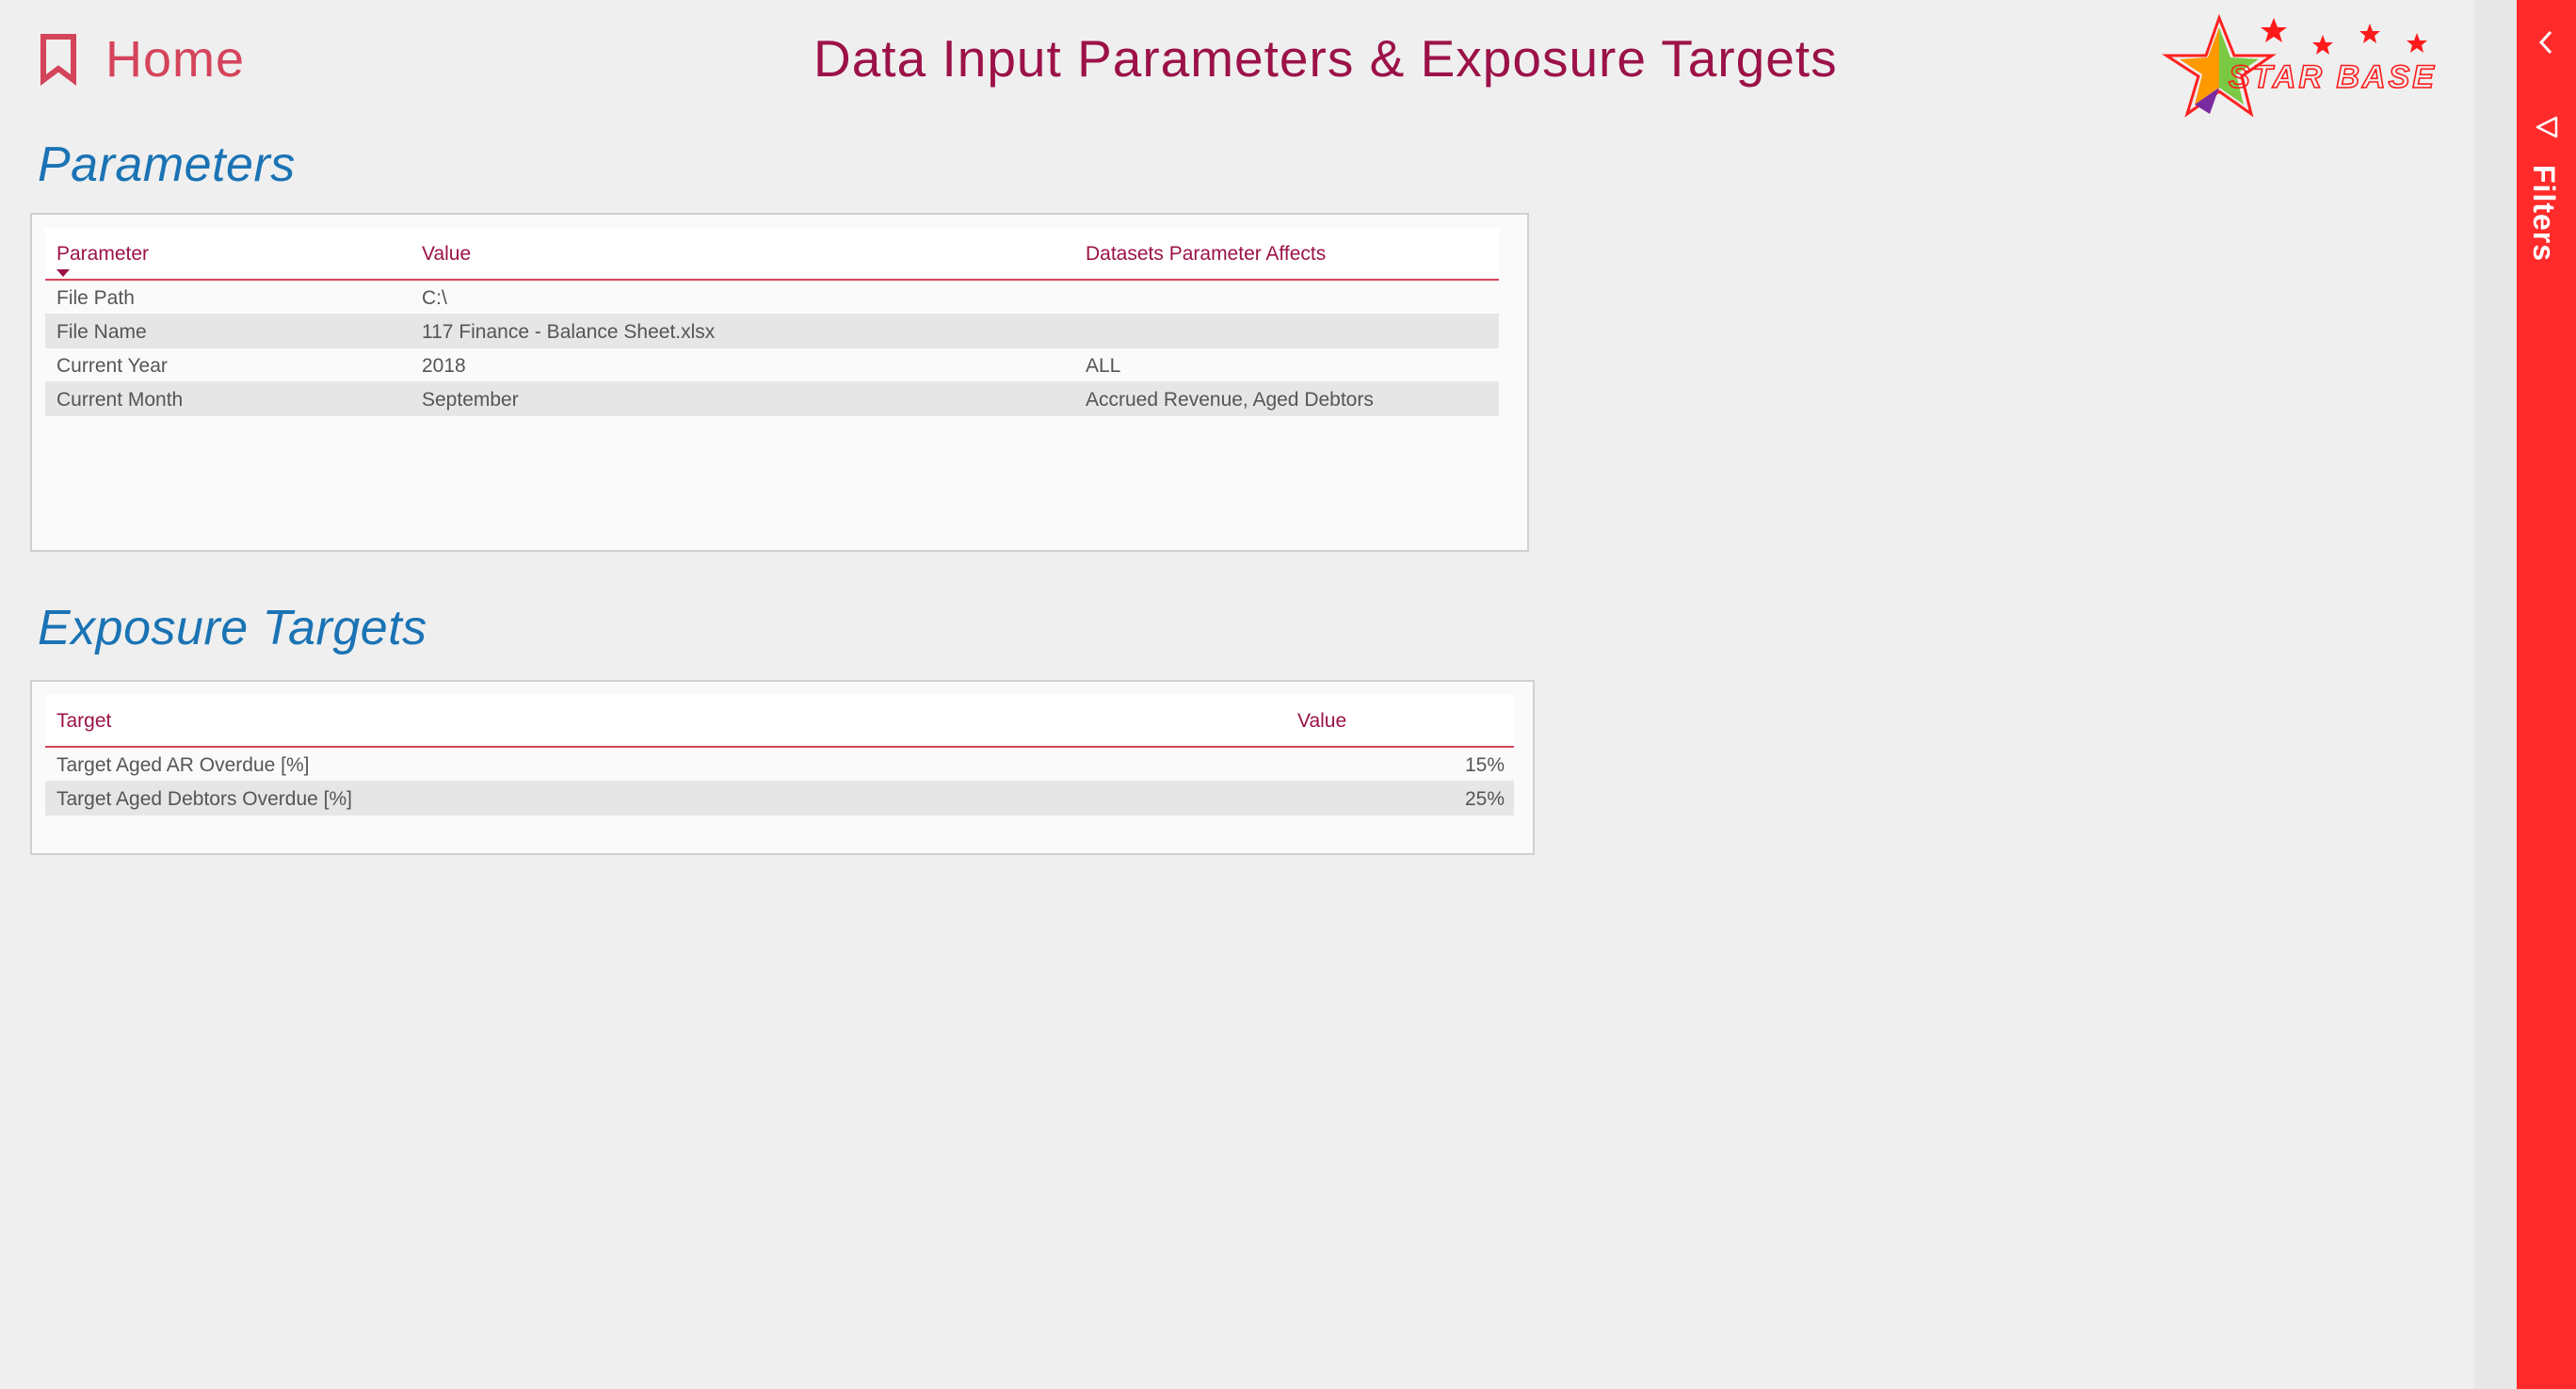 The image size is (2576, 1389). What do you see at coordinates (2333, 77) in the screenshot?
I see `logo-text: STAR BASE` at bounding box center [2333, 77].